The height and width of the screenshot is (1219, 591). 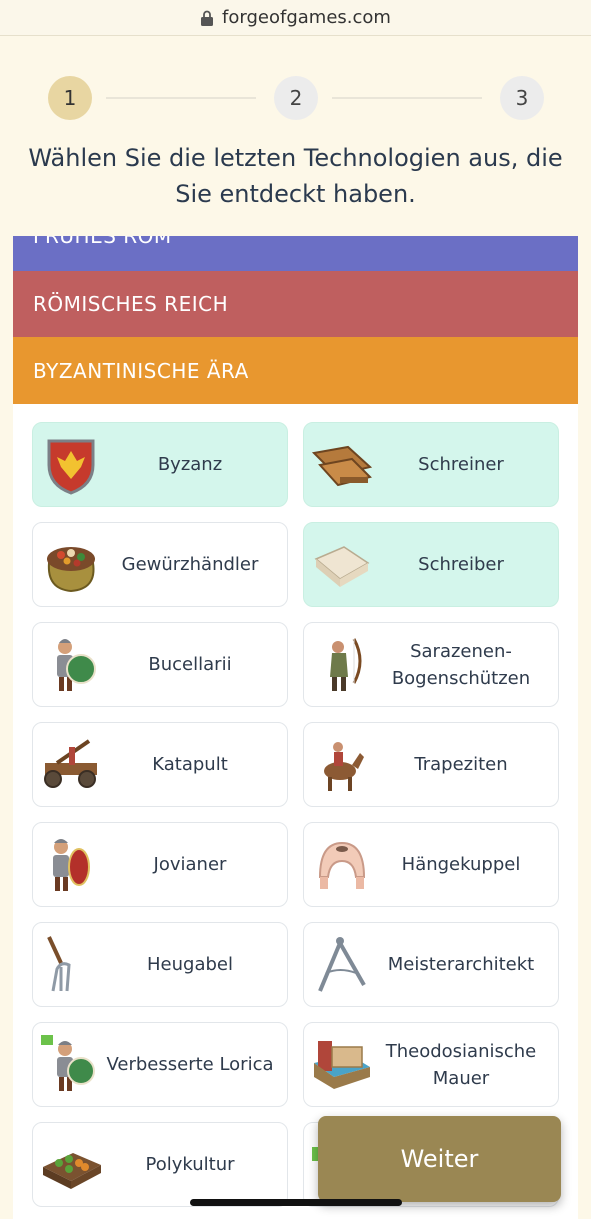 What do you see at coordinates (342, 1064) in the screenshot?
I see `wall-icon` at bounding box center [342, 1064].